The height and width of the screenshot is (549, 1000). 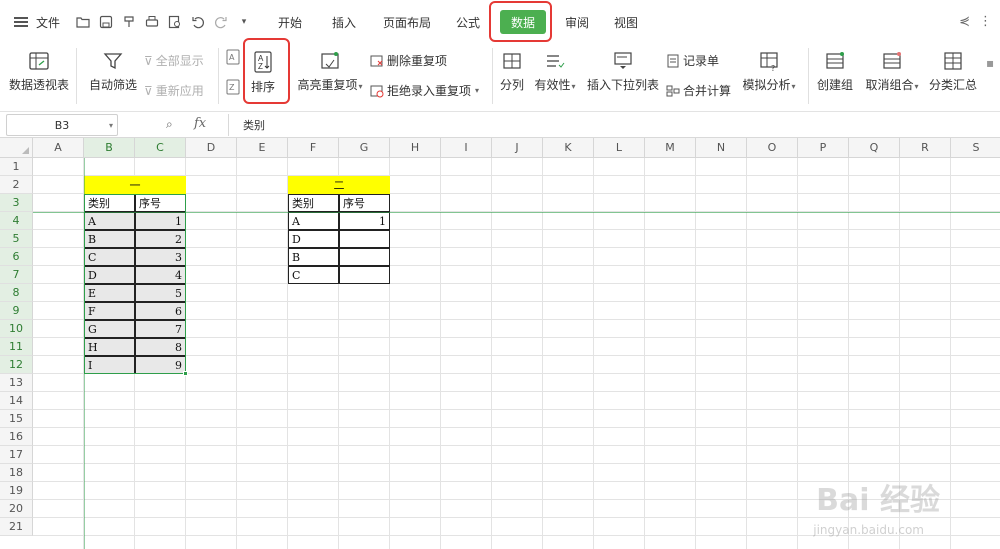 What do you see at coordinates (330, 71) in the screenshot?
I see `highlight-duplicates-button: 高亮重复项▾` at bounding box center [330, 71].